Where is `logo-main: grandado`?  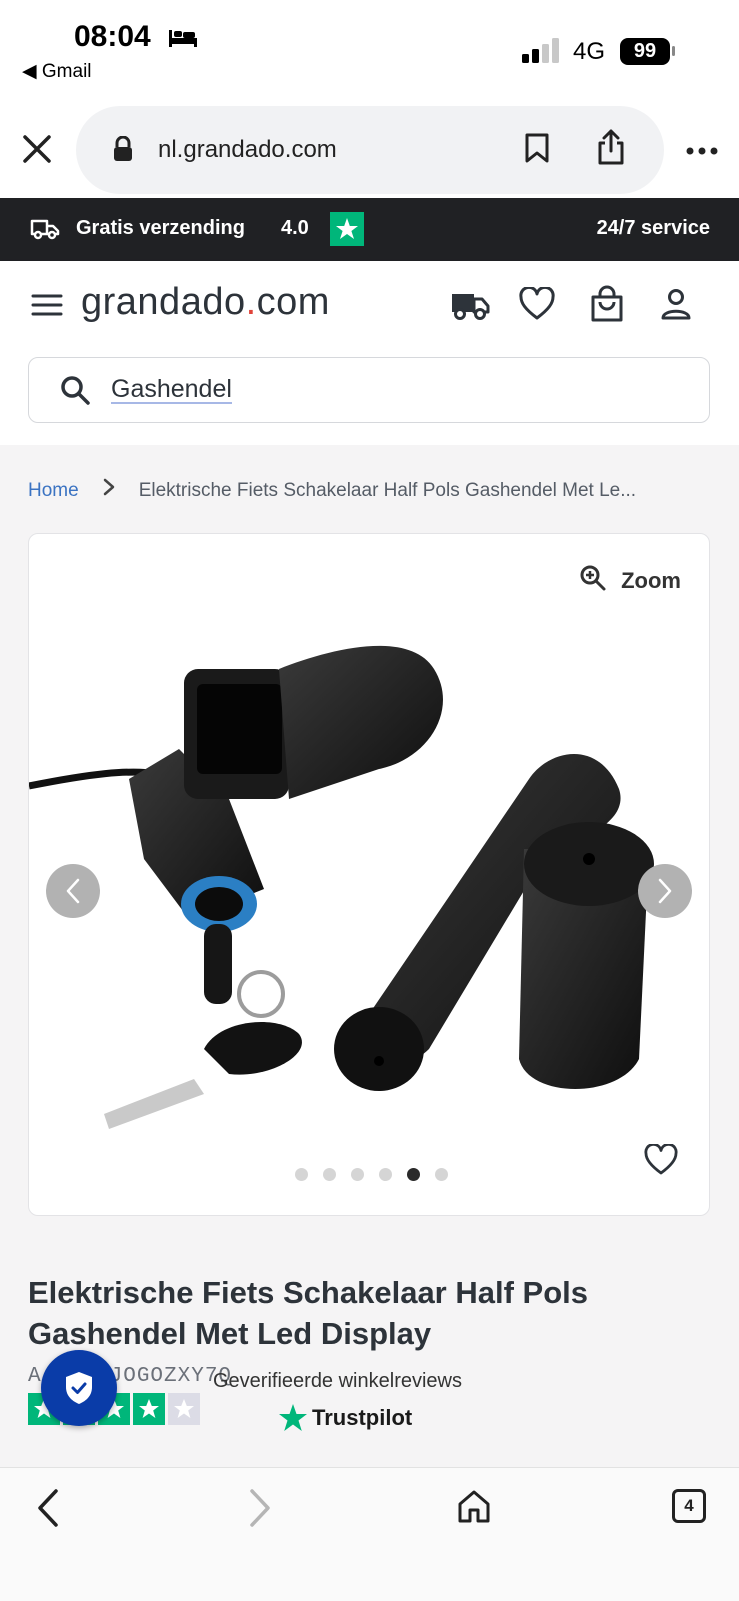
logo-main: grandado is located at coordinates (163, 302).